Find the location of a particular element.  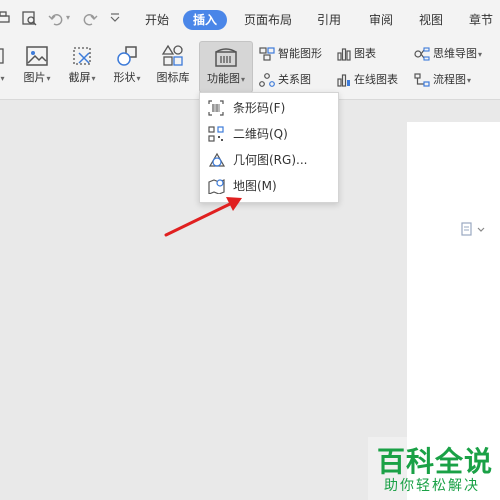

print-icon is located at coordinates (5, 18).